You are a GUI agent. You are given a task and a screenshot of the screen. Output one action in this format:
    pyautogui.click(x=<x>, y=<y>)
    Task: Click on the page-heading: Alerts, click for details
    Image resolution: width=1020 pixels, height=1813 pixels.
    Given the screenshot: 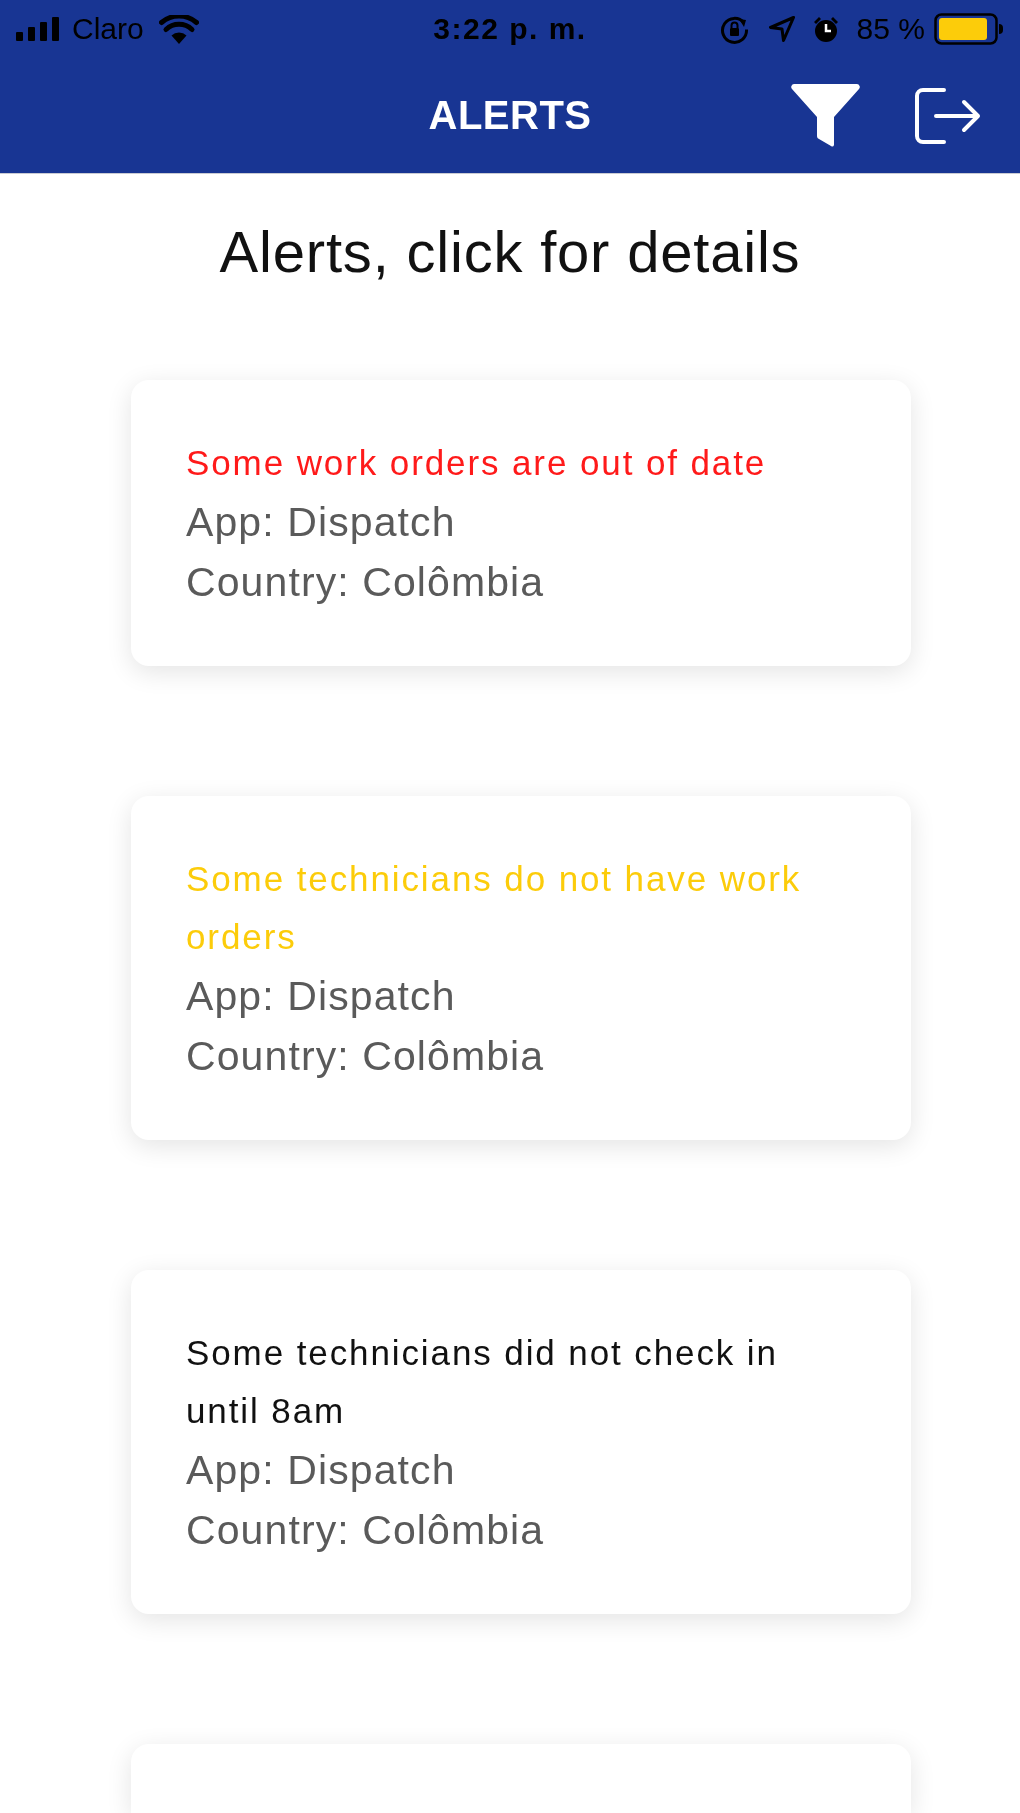 What is the action you would take?
    pyautogui.click(x=510, y=252)
    